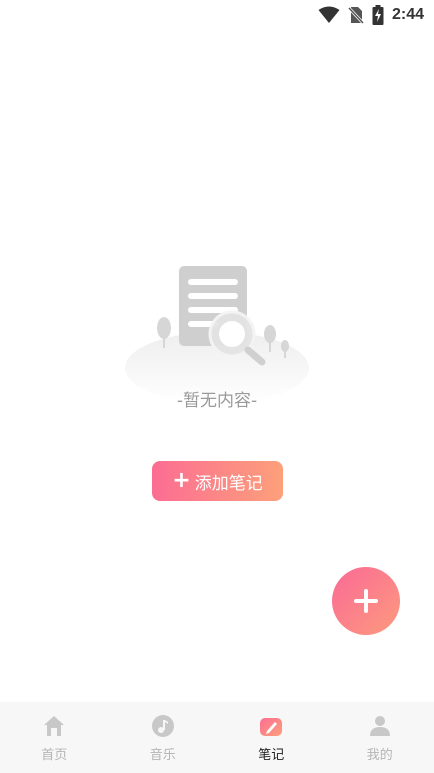  I want to click on wifi-icon, so click(329, 14).